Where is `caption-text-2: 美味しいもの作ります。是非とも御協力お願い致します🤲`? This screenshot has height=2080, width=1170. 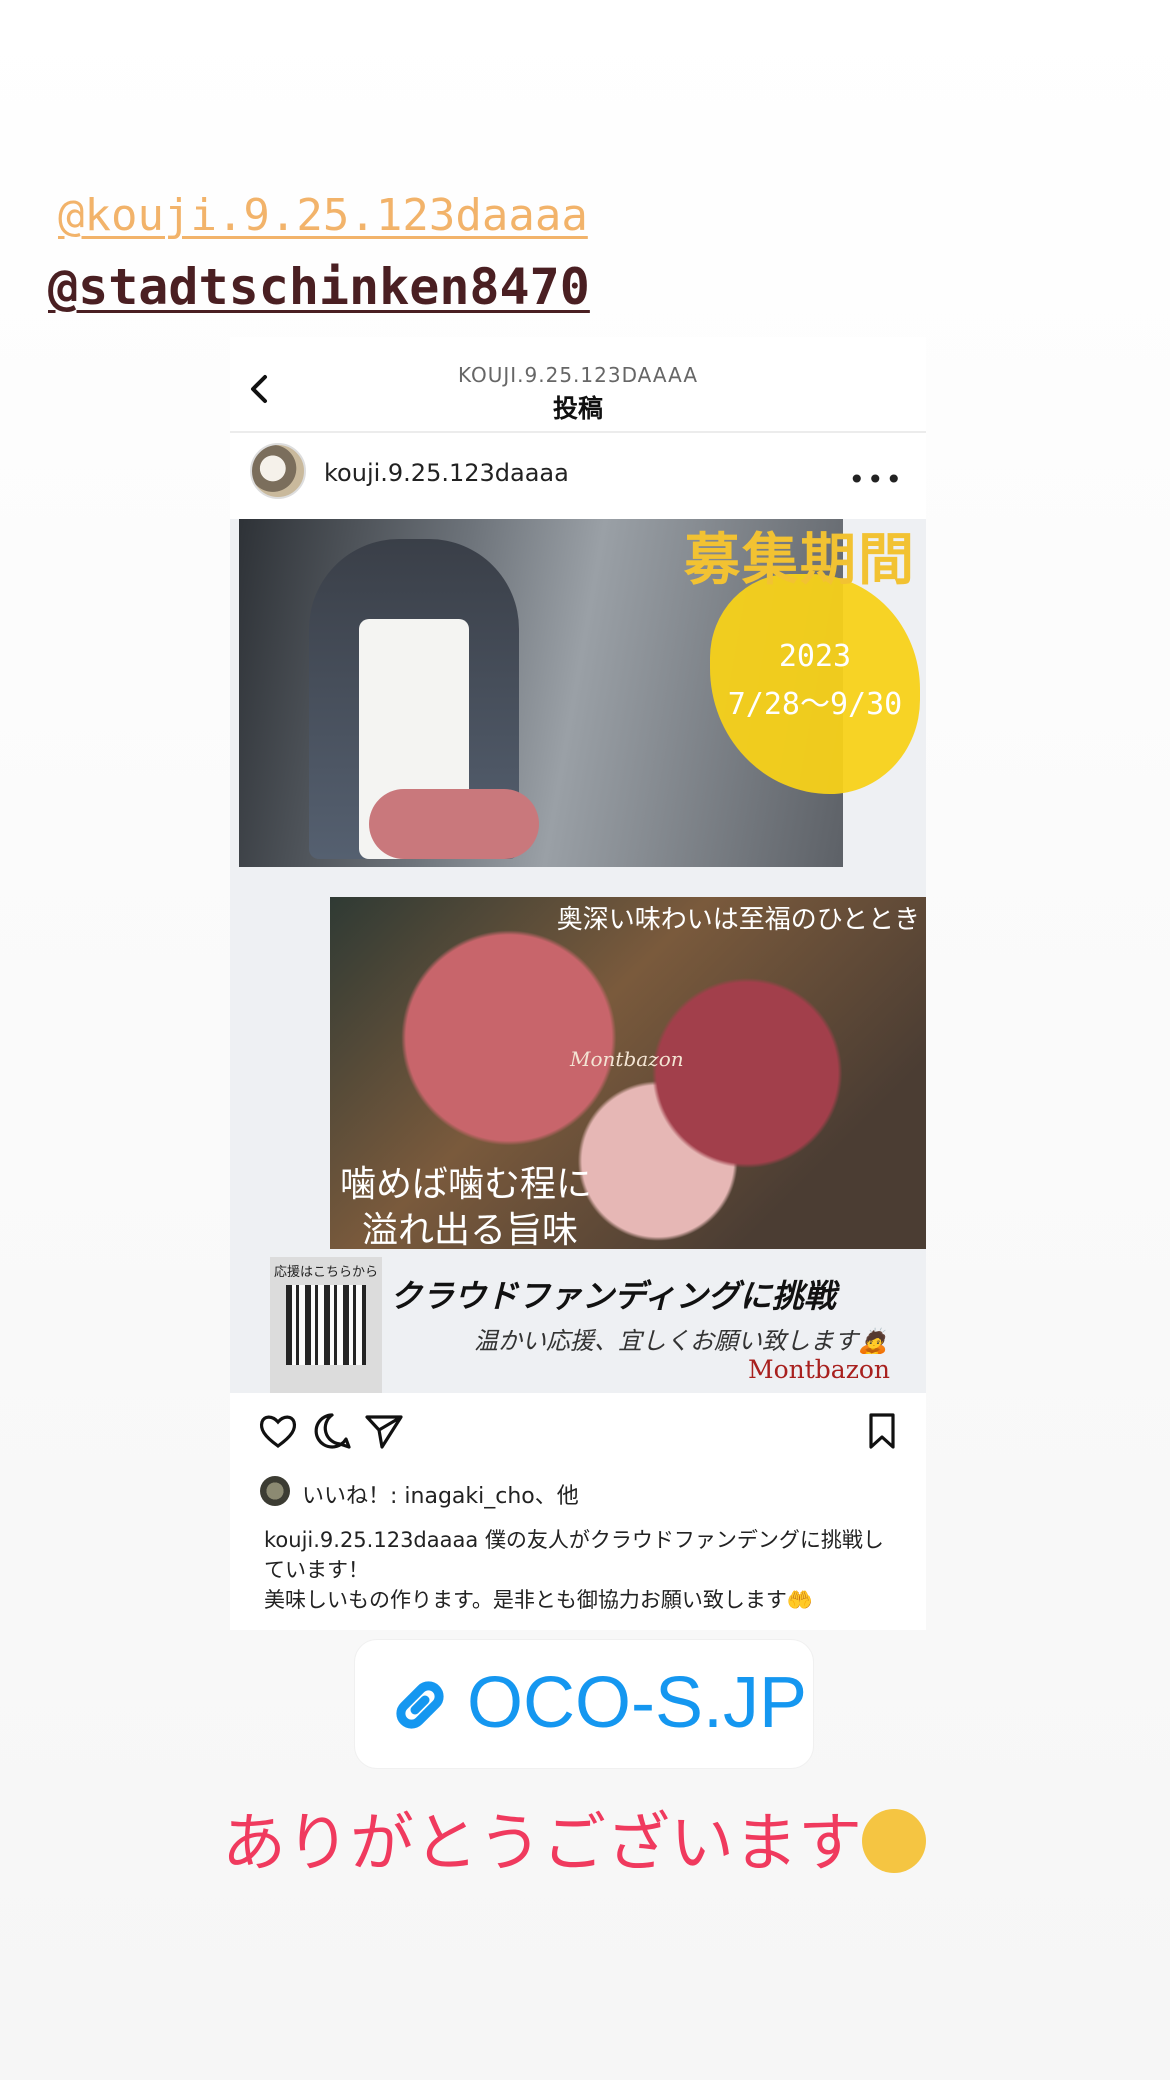
caption-text-2: 美味しいもの作ります。是非とも御協力お願い致します🤲 is located at coordinates (539, 1600).